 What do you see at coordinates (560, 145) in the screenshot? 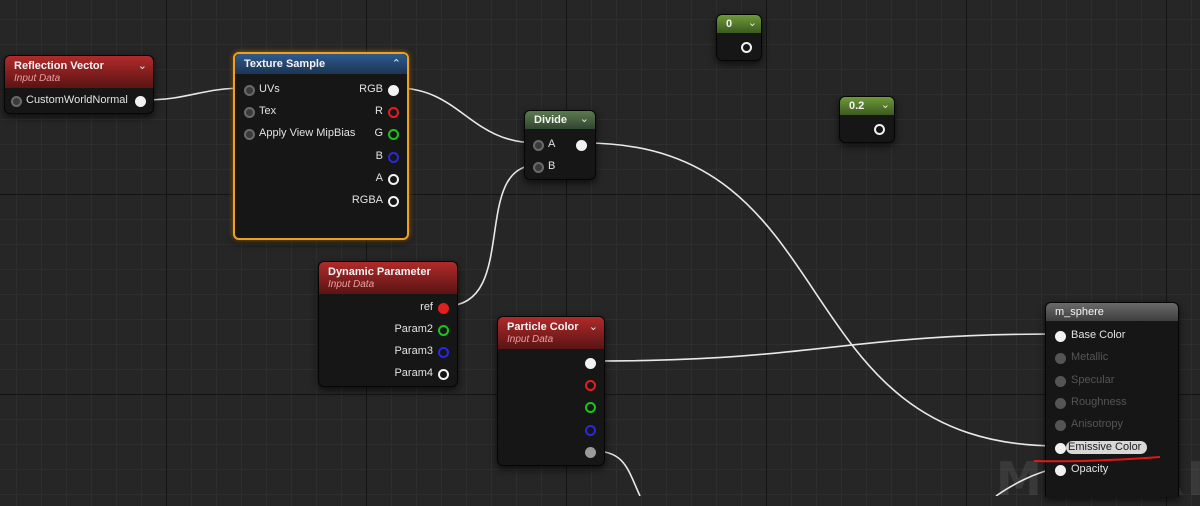
I see `divide-node: Divide ⌄ A B` at bounding box center [560, 145].